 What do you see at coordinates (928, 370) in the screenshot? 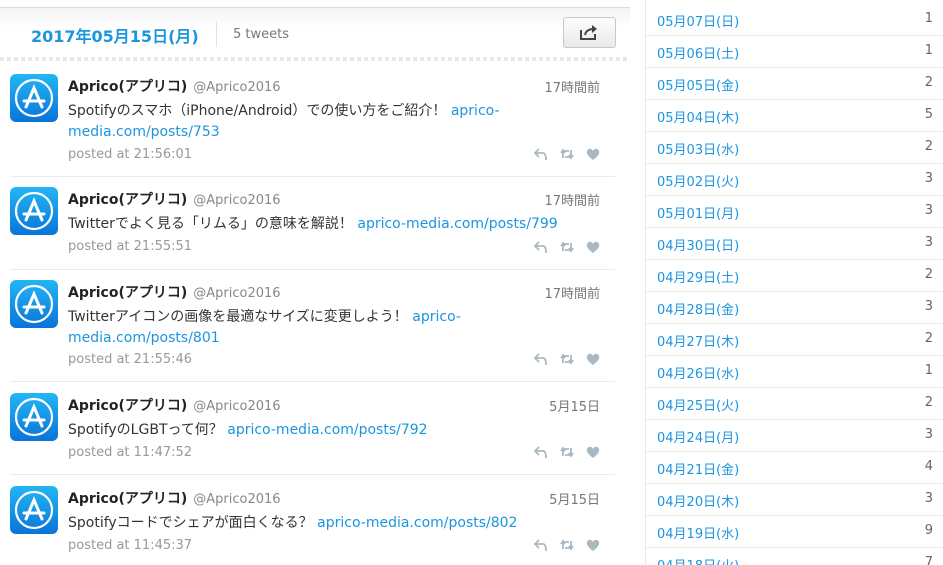
I see `archive-count: 1` at bounding box center [928, 370].